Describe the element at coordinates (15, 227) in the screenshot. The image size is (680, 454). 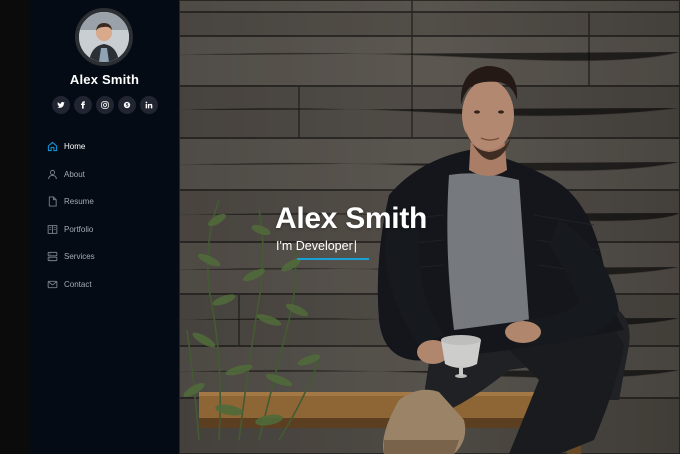
I see `left-edge-strip` at that location.